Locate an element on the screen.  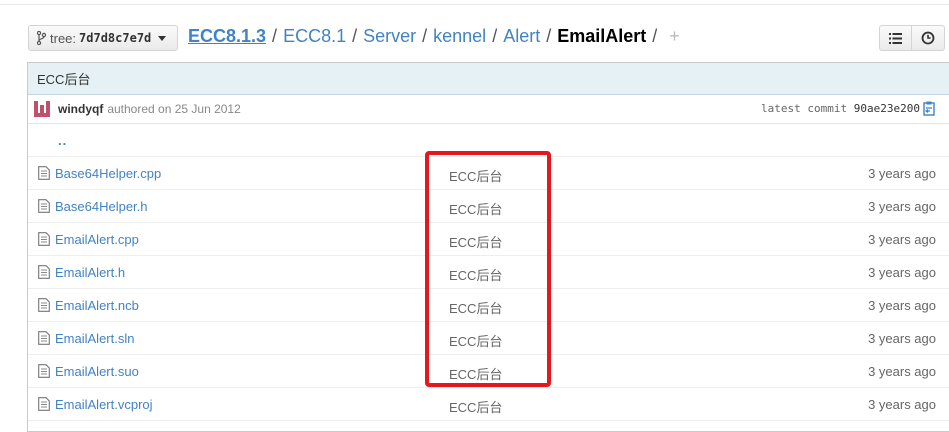
parent-directory-row: .. is located at coordinates (488, 140).